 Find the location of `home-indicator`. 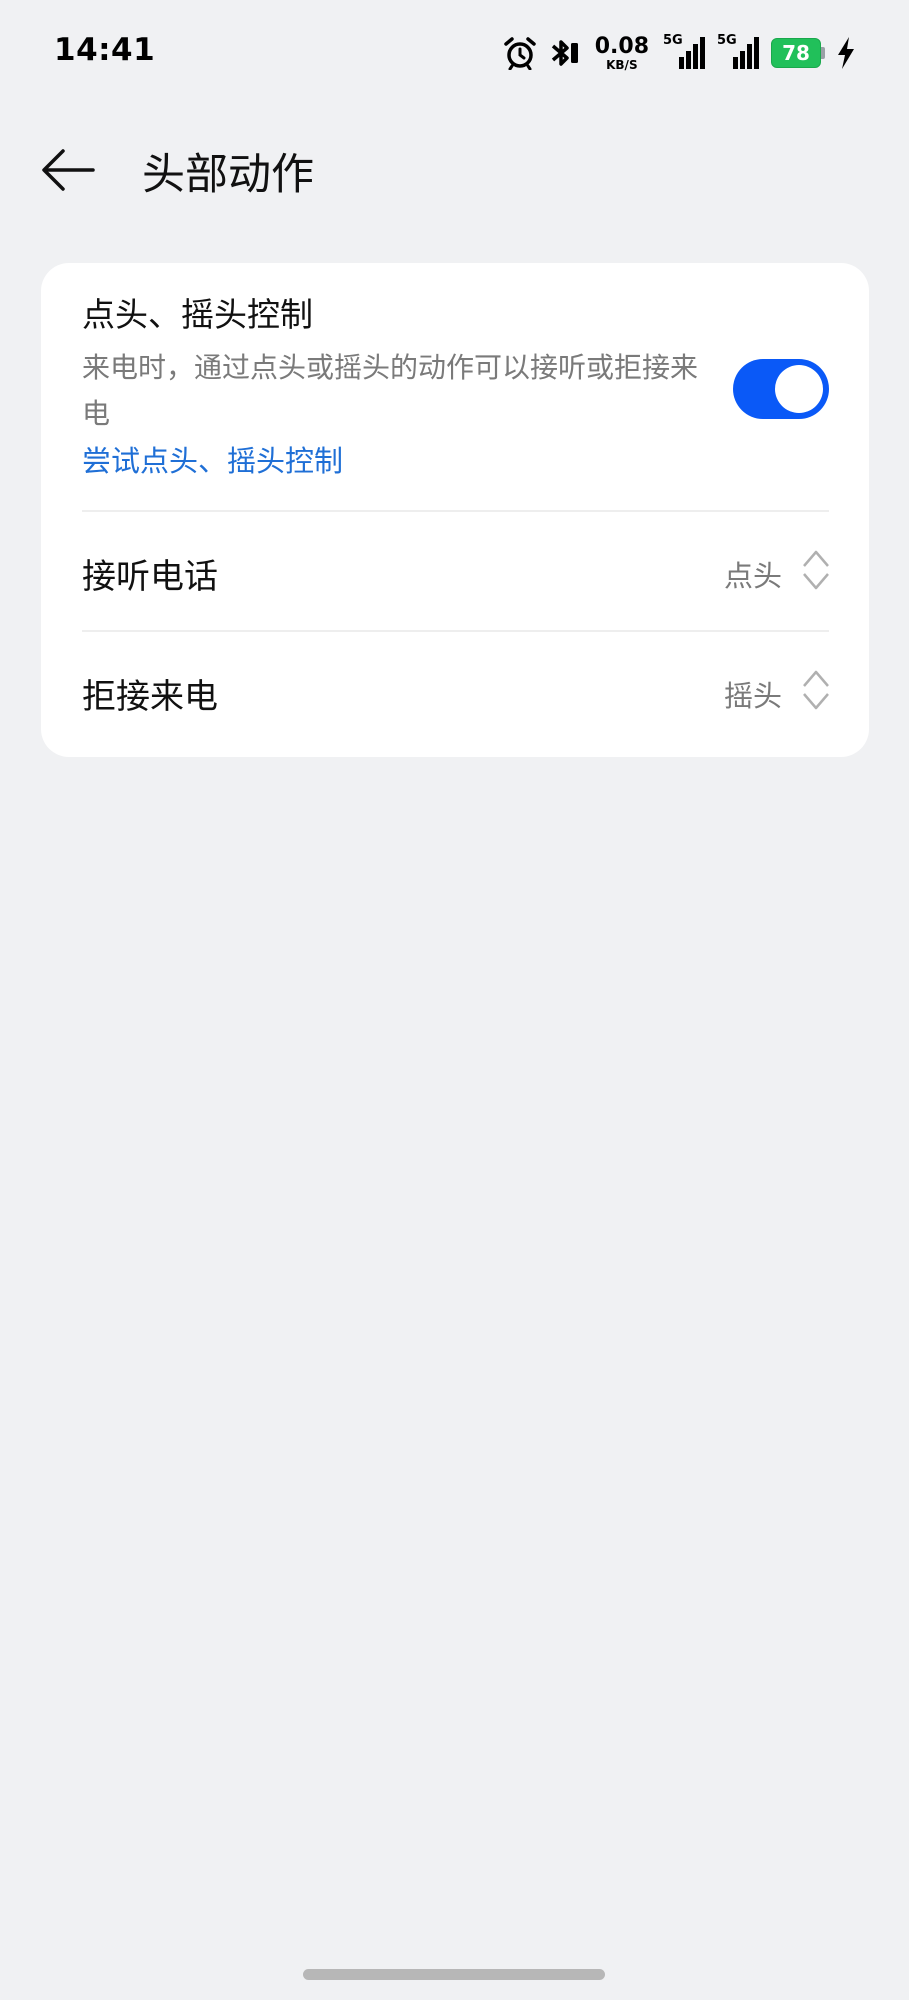

home-indicator is located at coordinates (454, 1974).